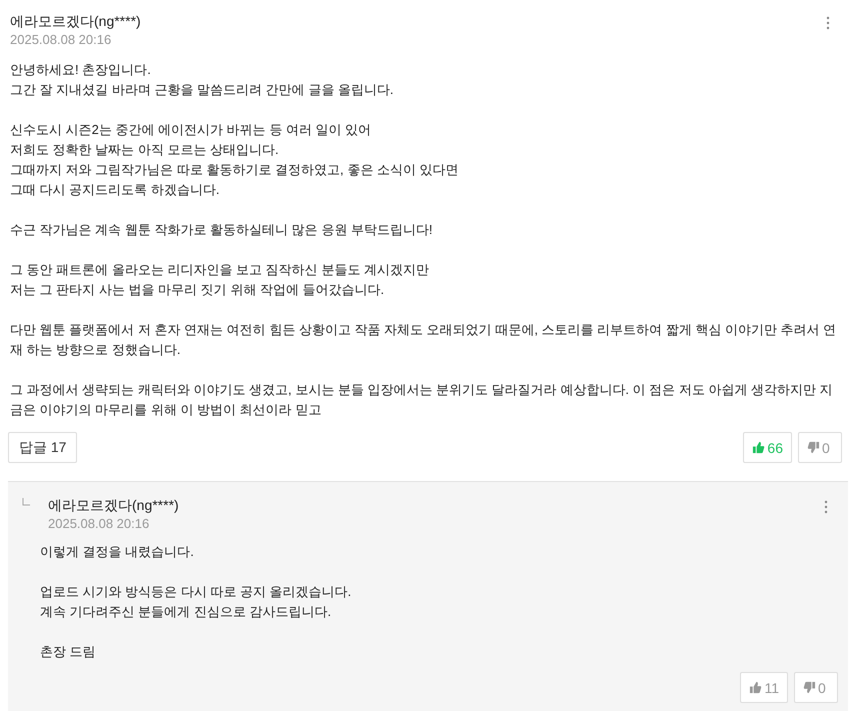  I want to click on comment-text: 그간 잘 지내셨길 바라며 근황을 말씀드리려 간만에 글을 올립니다., so click(202, 90).